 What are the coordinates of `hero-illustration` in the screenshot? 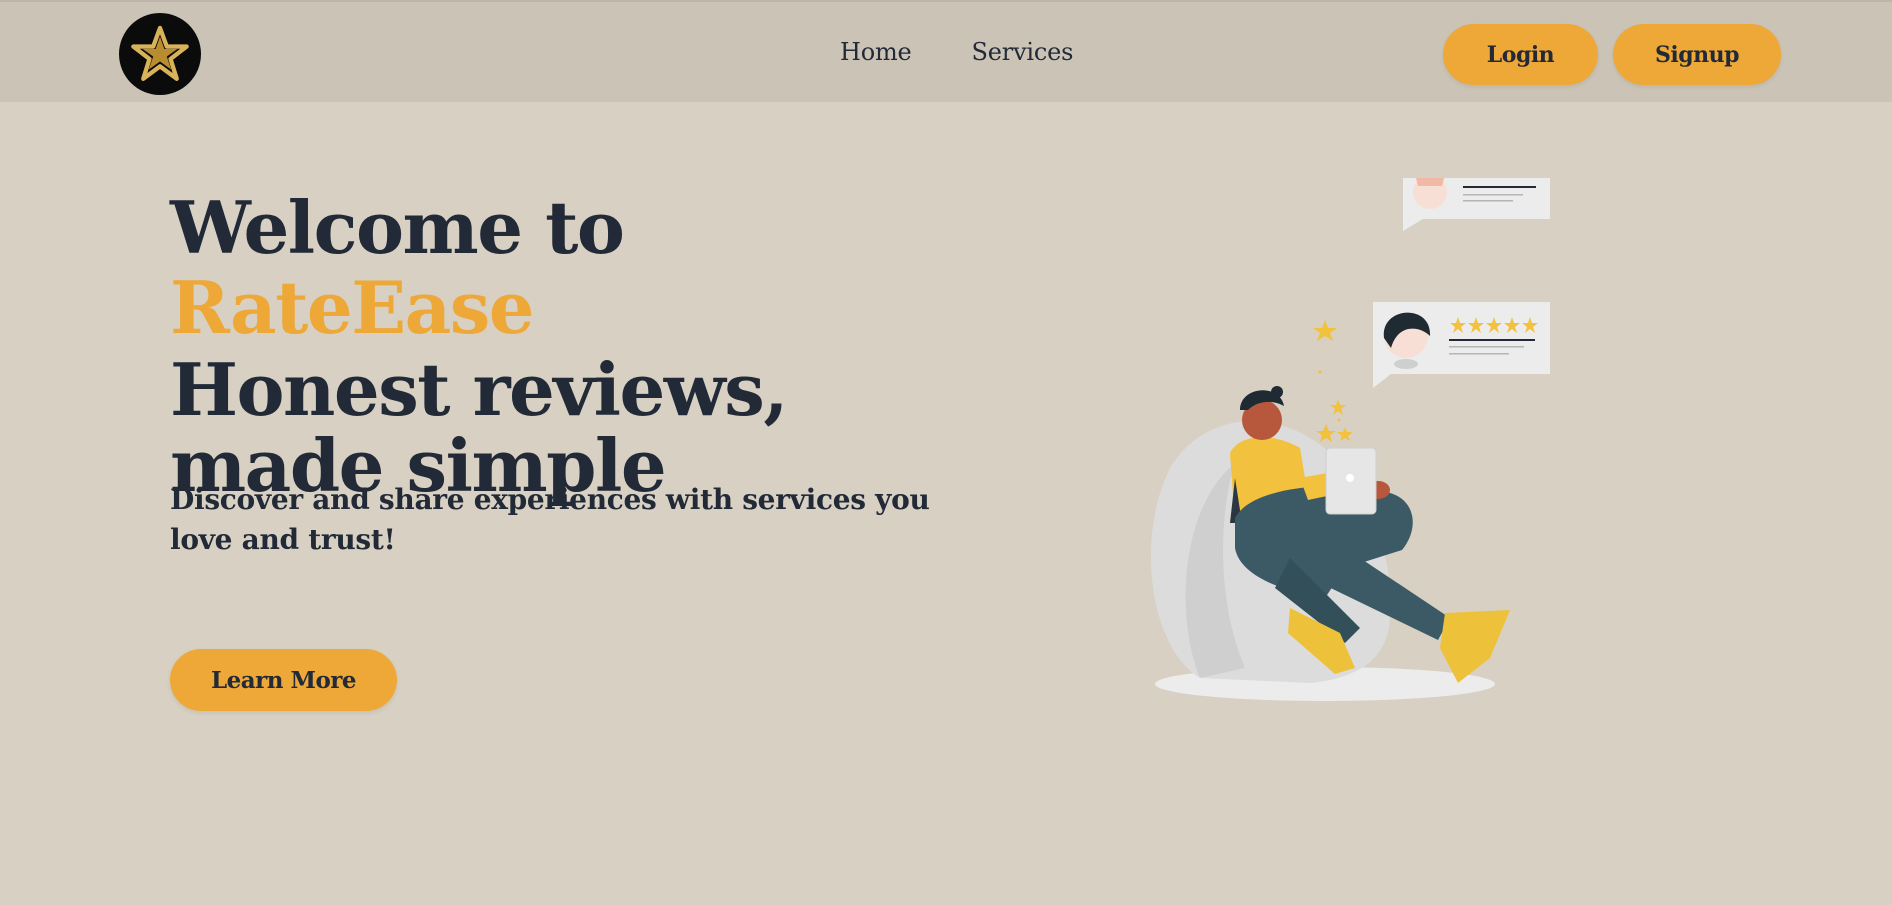 It's located at (1350, 439).